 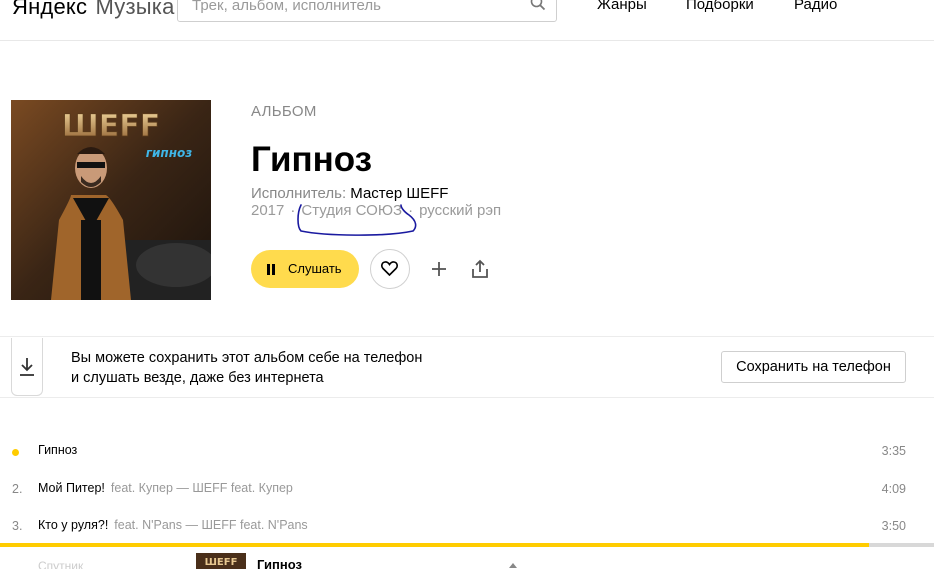 What do you see at coordinates (399, 193) in the screenshot?
I see `artist-link: Мастер ШЕFF` at bounding box center [399, 193].